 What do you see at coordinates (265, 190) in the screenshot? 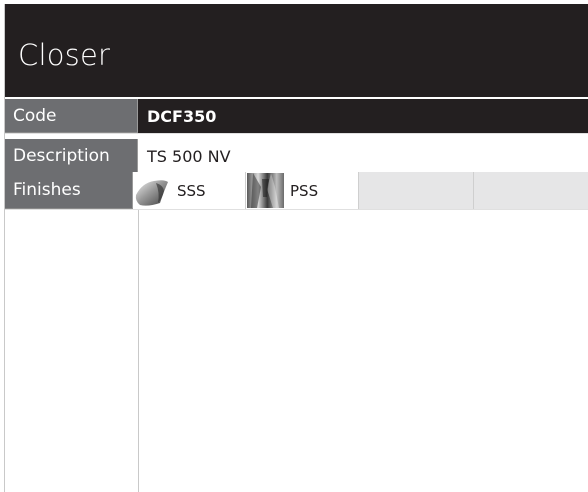
I see `polished-stainless-swatch-icon` at bounding box center [265, 190].